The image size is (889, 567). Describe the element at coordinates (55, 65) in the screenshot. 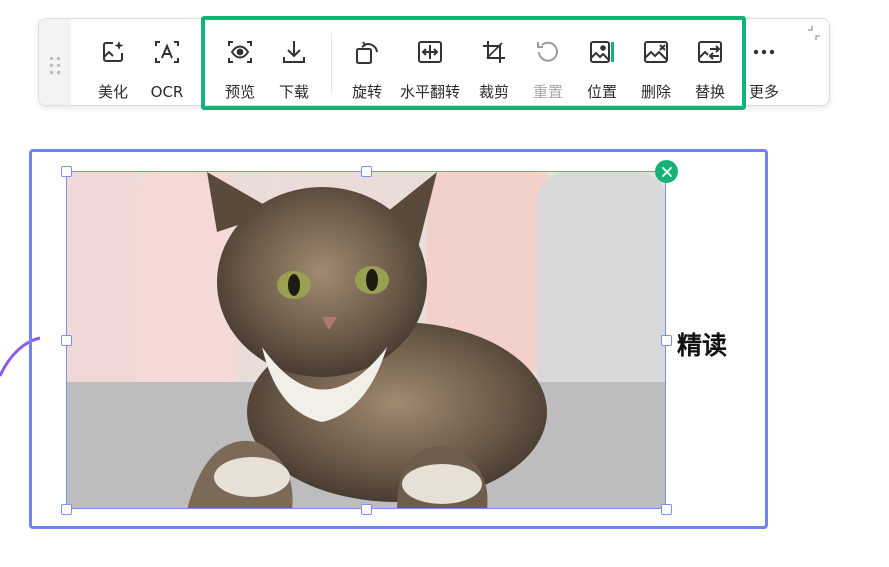

I see `drag-grip-icon` at that location.